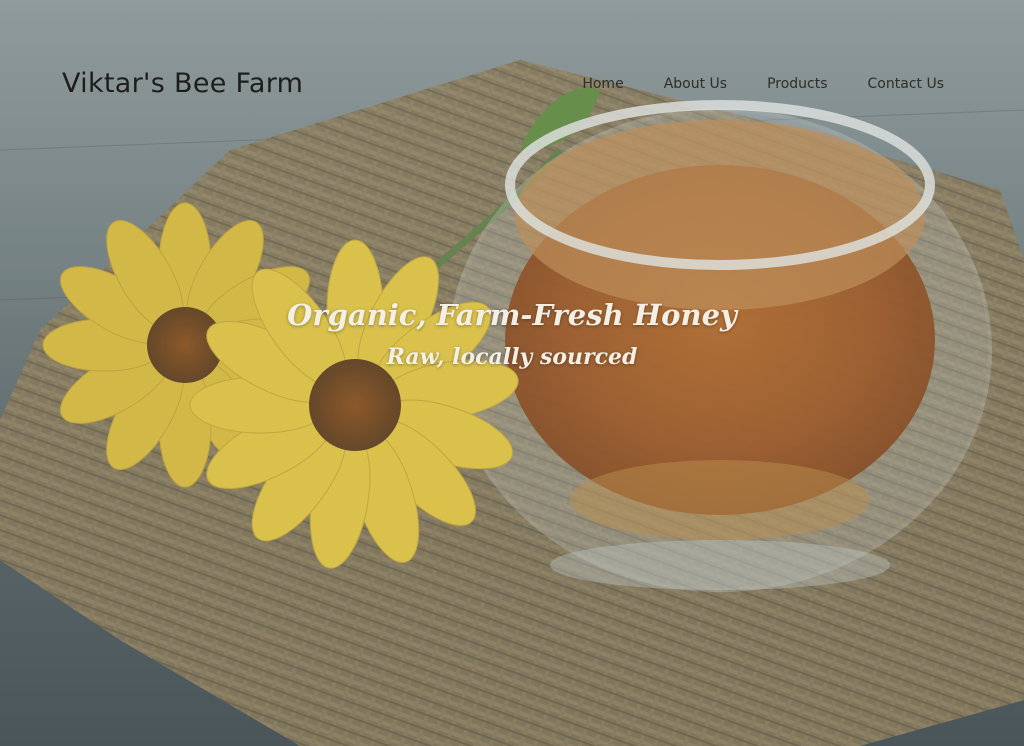 This screenshot has height=746, width=1024. I want to click on hero-headline: Organic, Farm-Fresh Honey, so click(512, 315).